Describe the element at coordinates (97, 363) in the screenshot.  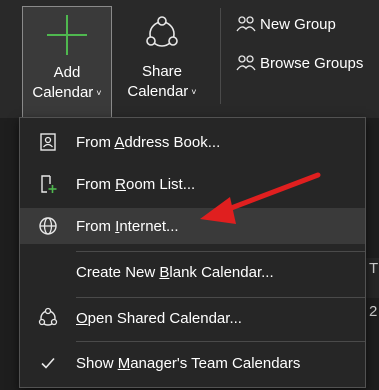
I see `menu-item-label-prefix: Show` at that location.